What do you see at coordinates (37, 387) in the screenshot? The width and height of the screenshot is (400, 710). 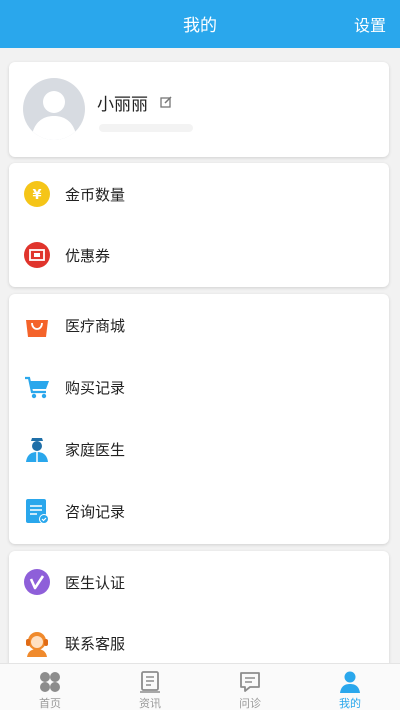 I see `shopping-cart-icon` at bounding box center [37, 387].